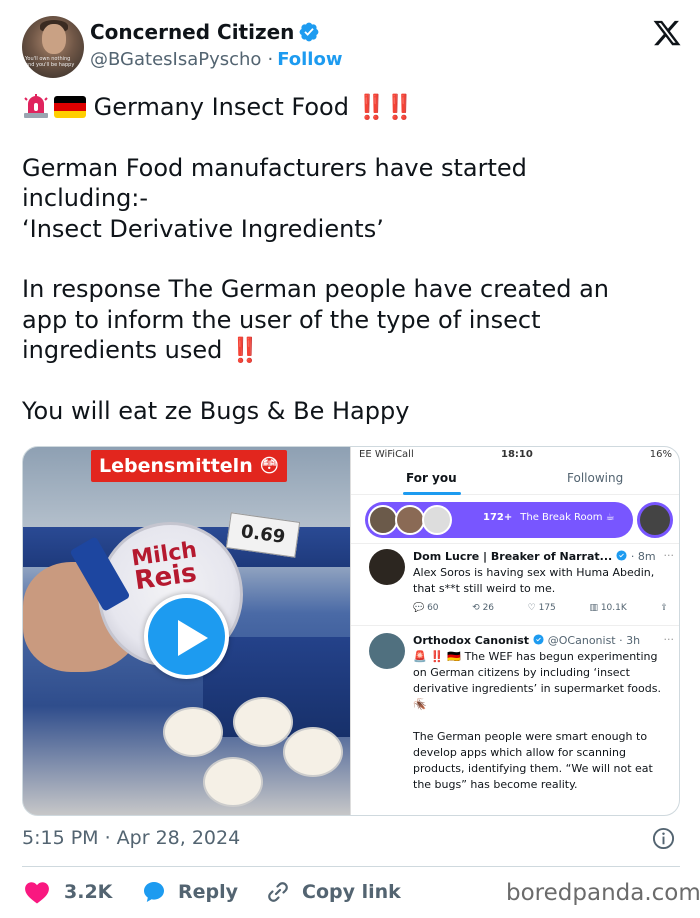  I want to click on tab-for-you: For you, so click(431, 478).